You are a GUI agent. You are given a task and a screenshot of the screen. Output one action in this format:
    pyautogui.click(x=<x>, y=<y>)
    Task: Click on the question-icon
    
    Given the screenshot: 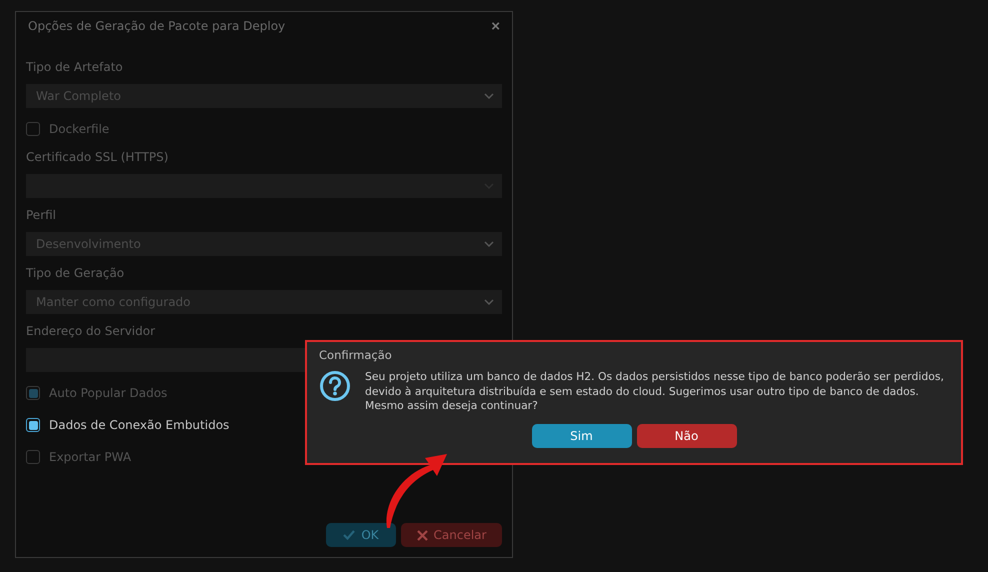 What is the action you would take?
    pyautogui.click(x=335, y=386)
    